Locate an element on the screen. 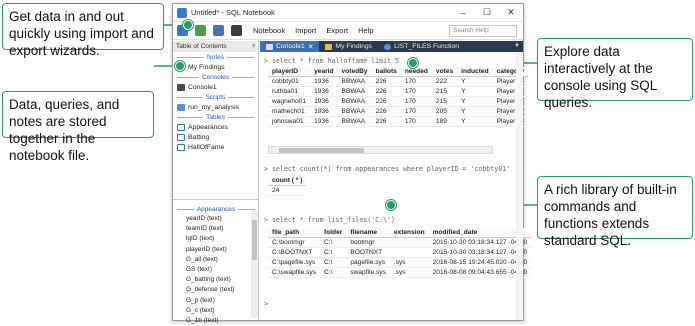 Image resolution: width=695 pixels, height=326 pixels. column-header: needed is located at coordinates (416, 72).